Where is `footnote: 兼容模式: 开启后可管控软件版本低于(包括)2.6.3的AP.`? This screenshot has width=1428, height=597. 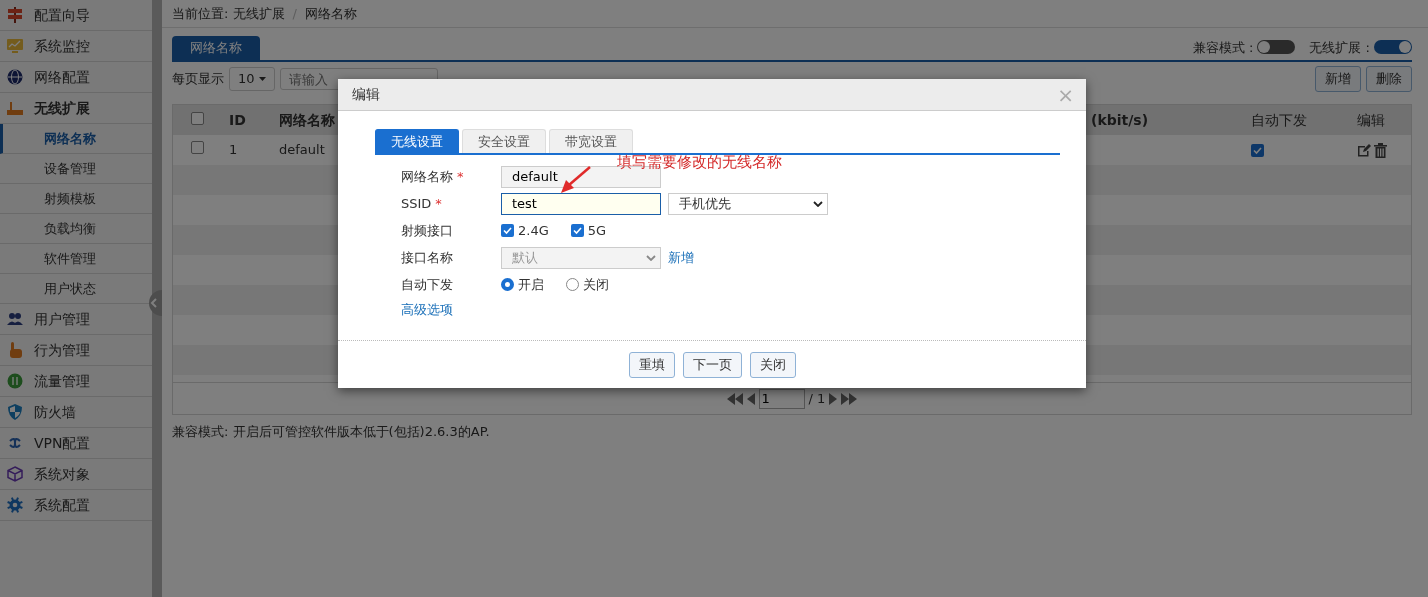 footnote: 兼容模式: 开启后可管控软件版本低于(包括)2.6.3的AP. is located at coordinates (331, 431).